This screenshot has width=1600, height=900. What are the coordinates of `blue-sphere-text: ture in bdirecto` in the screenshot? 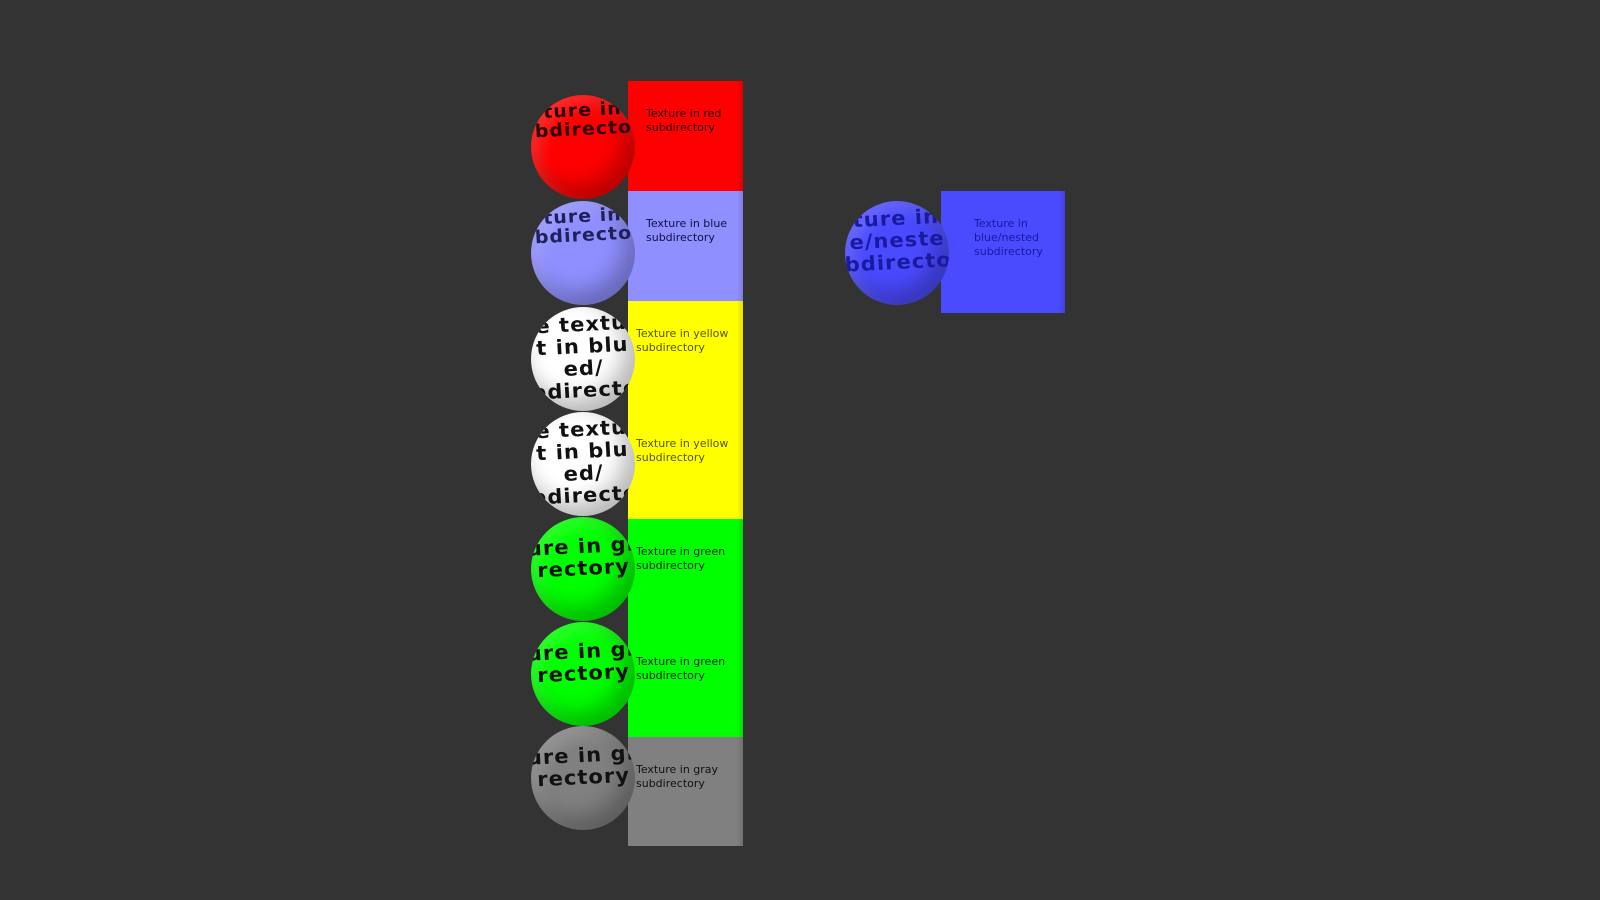 It's located at (583, 226).